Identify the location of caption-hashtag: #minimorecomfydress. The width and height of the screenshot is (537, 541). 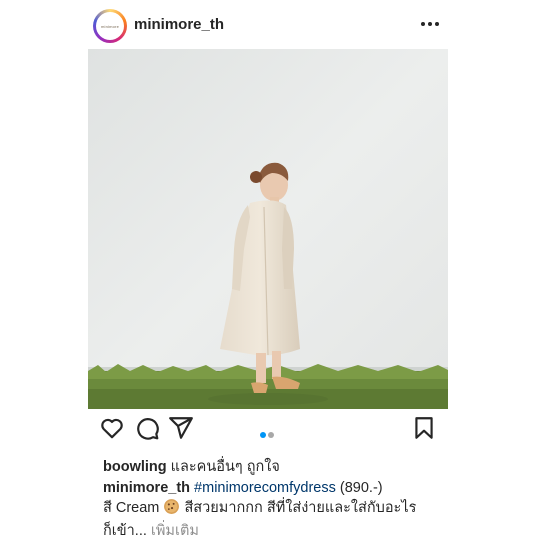
(265, 488).